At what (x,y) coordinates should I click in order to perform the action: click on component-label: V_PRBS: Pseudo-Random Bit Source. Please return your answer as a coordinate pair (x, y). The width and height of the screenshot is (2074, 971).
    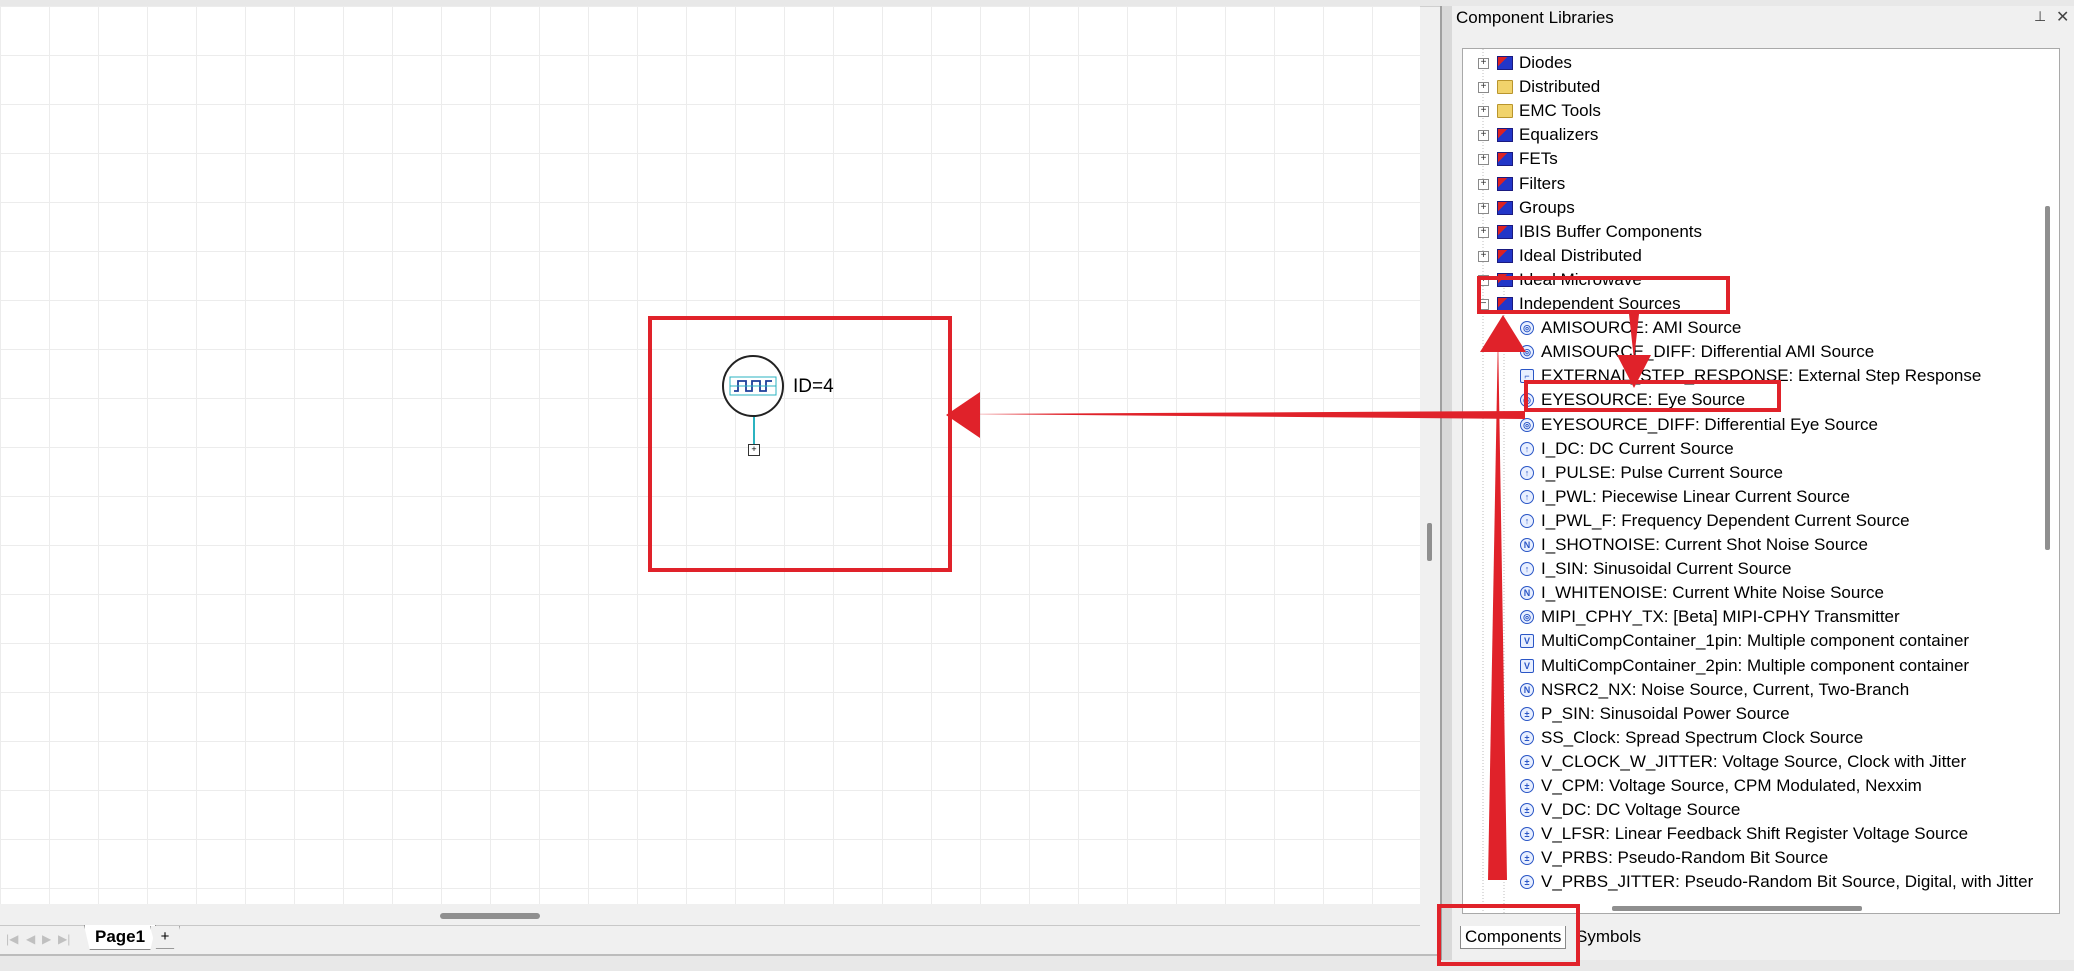
    Looking at the image, I should click on (1685, 858).